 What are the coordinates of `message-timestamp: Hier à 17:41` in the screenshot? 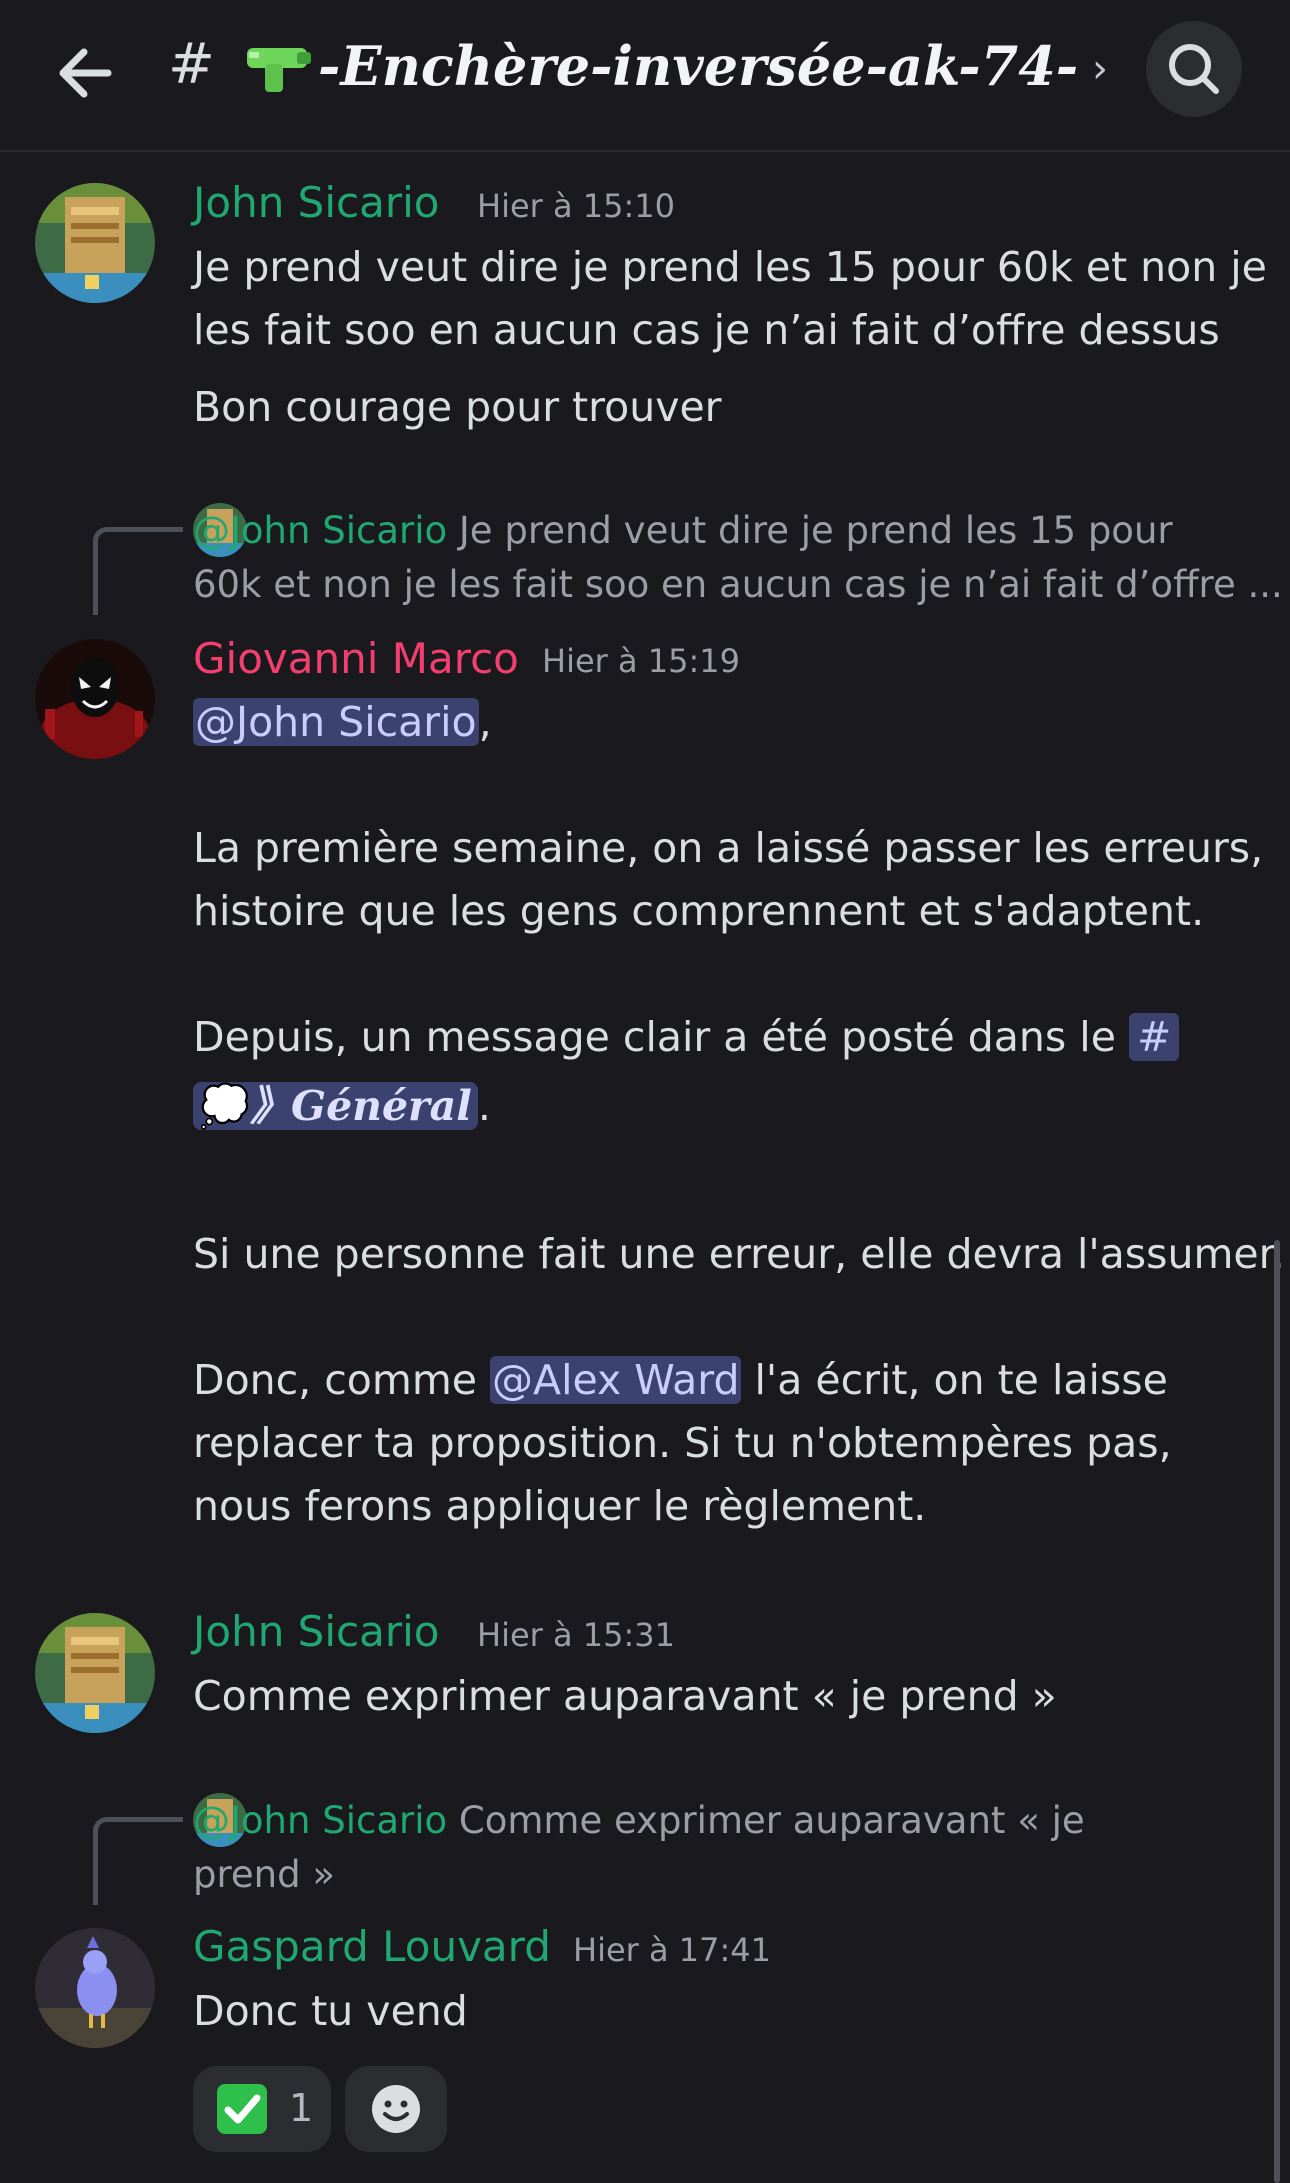 It's located at (672, 1950).